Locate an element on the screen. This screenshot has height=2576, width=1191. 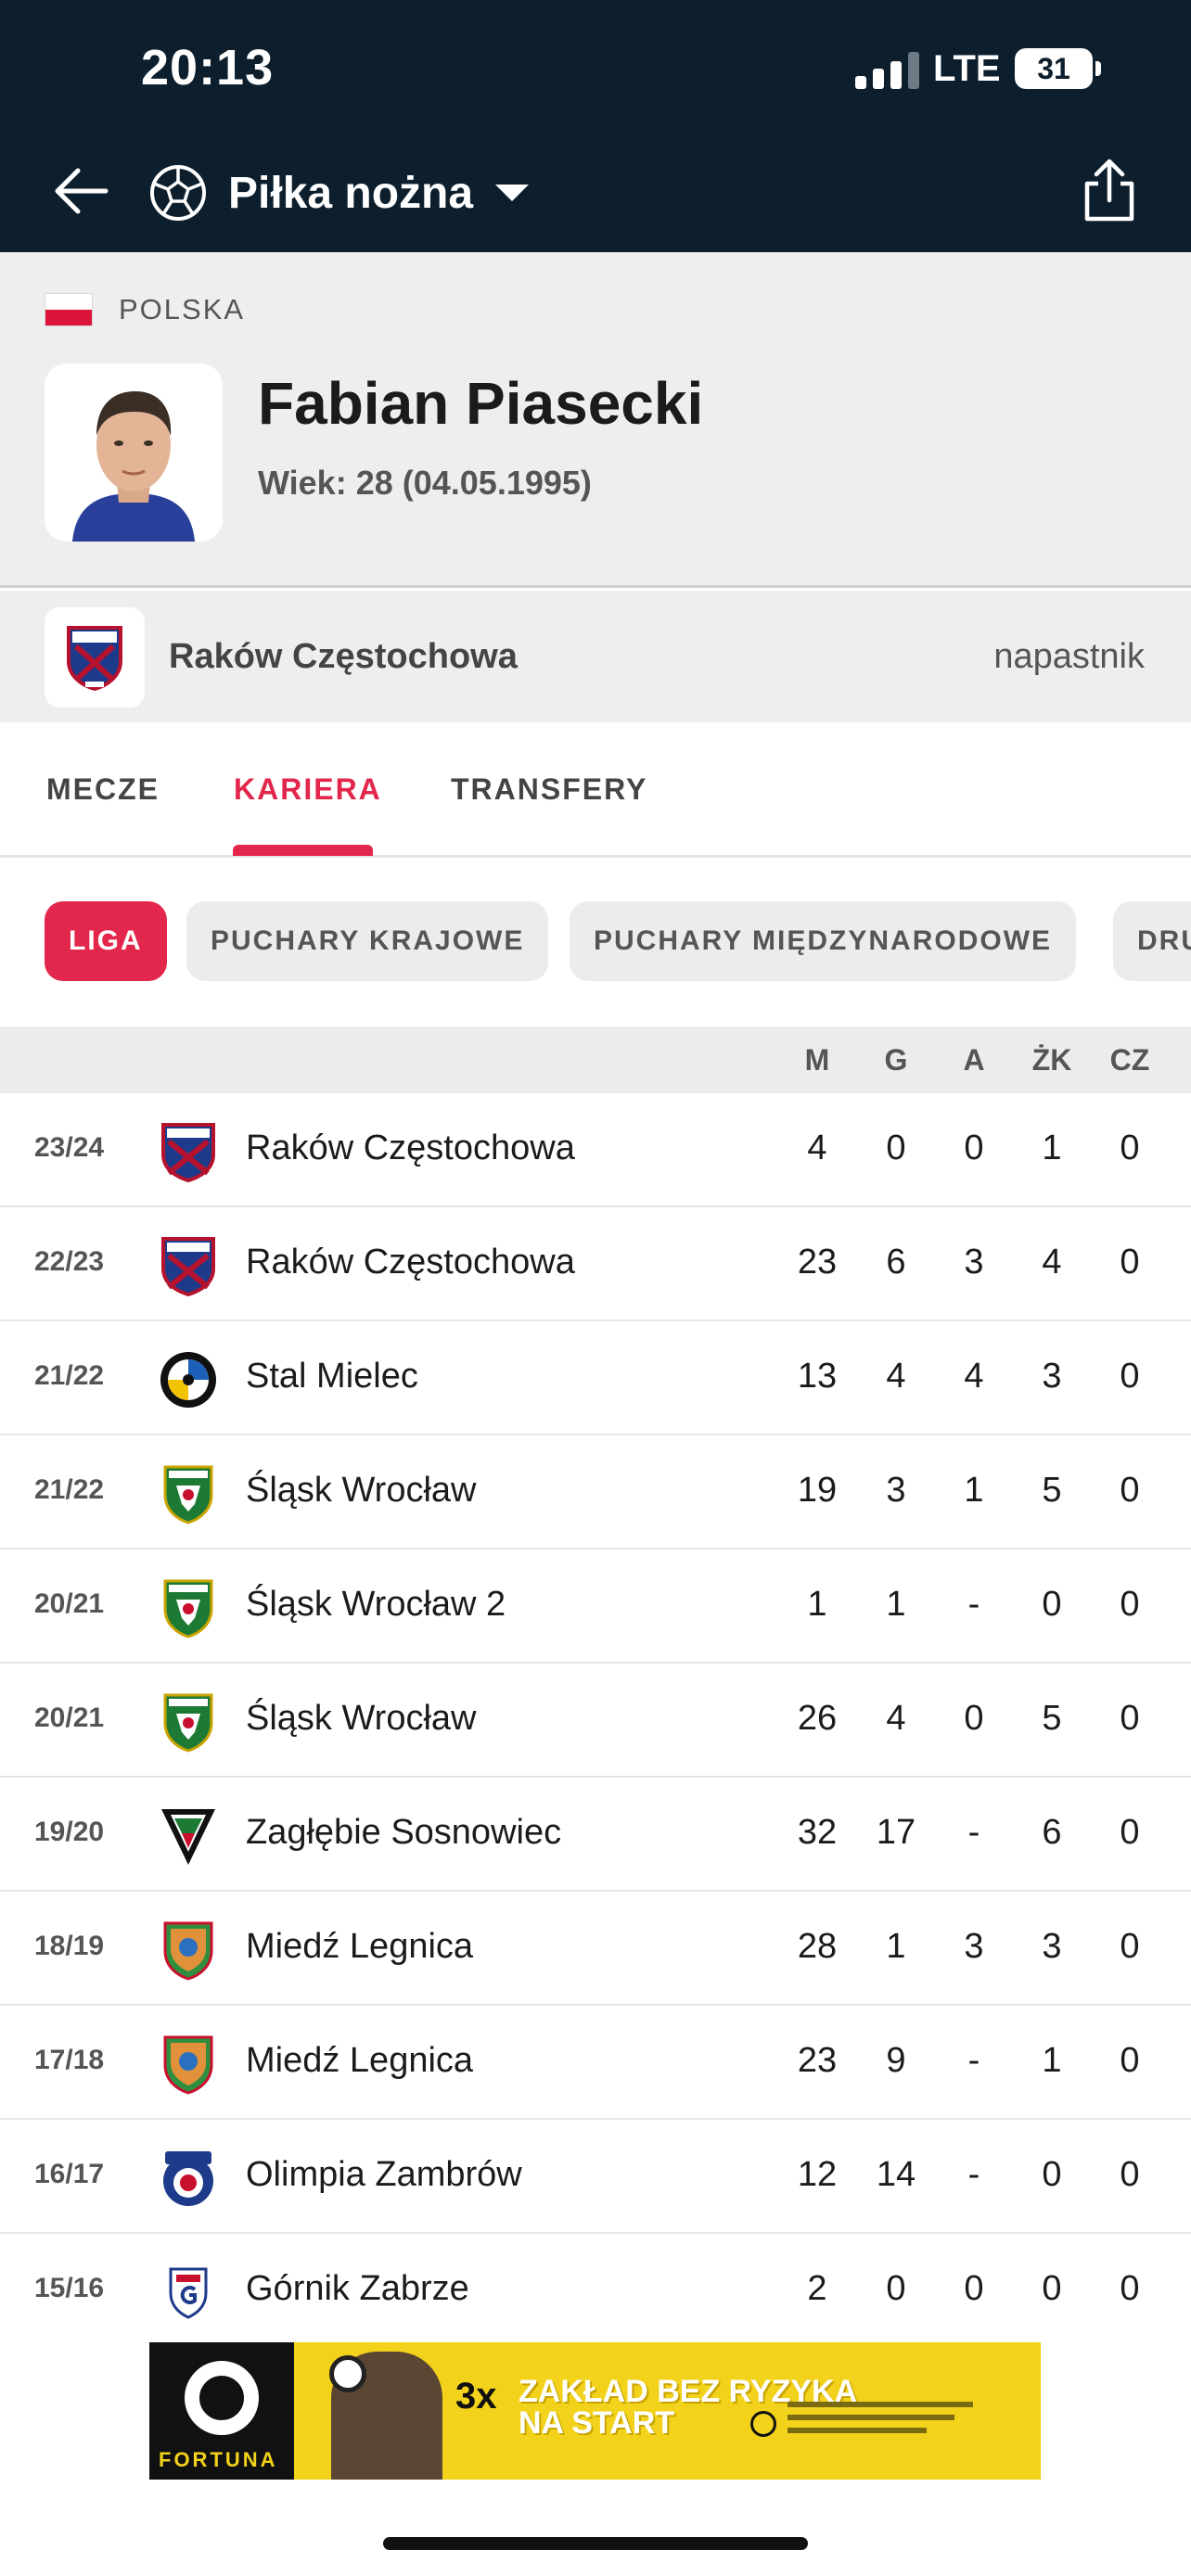
season: 15/16 is located at coordinates (69, 2288).